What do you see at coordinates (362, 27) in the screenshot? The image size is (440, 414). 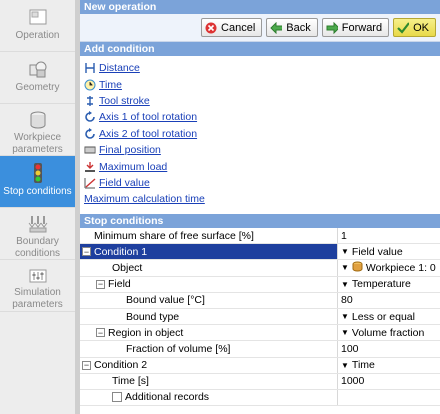 I see `forward-label: Forward` at bounding box center [362, 27].